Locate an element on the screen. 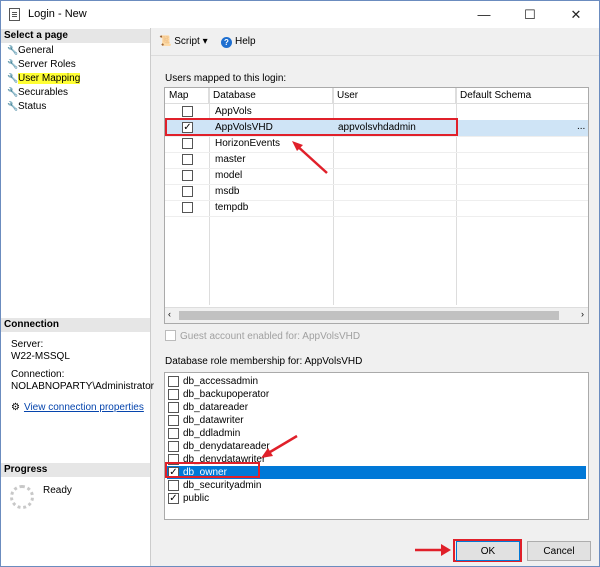  table-row: tempdb is located at coordinates (376, 208).